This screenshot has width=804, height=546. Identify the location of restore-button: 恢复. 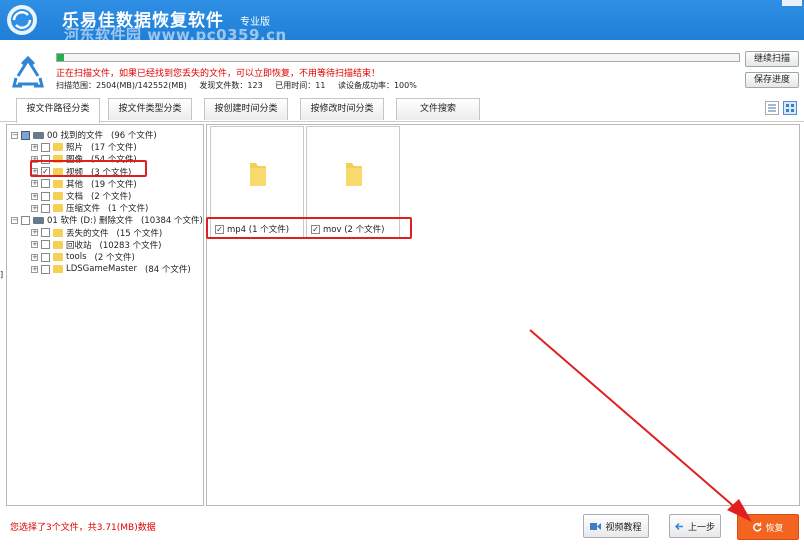
(768, 527).